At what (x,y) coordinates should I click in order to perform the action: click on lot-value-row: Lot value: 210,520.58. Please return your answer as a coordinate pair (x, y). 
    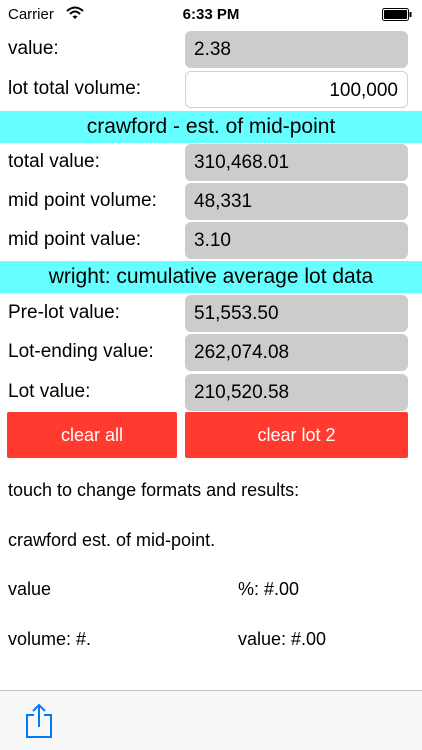
    Looking at the image, I should click on (211, 392).